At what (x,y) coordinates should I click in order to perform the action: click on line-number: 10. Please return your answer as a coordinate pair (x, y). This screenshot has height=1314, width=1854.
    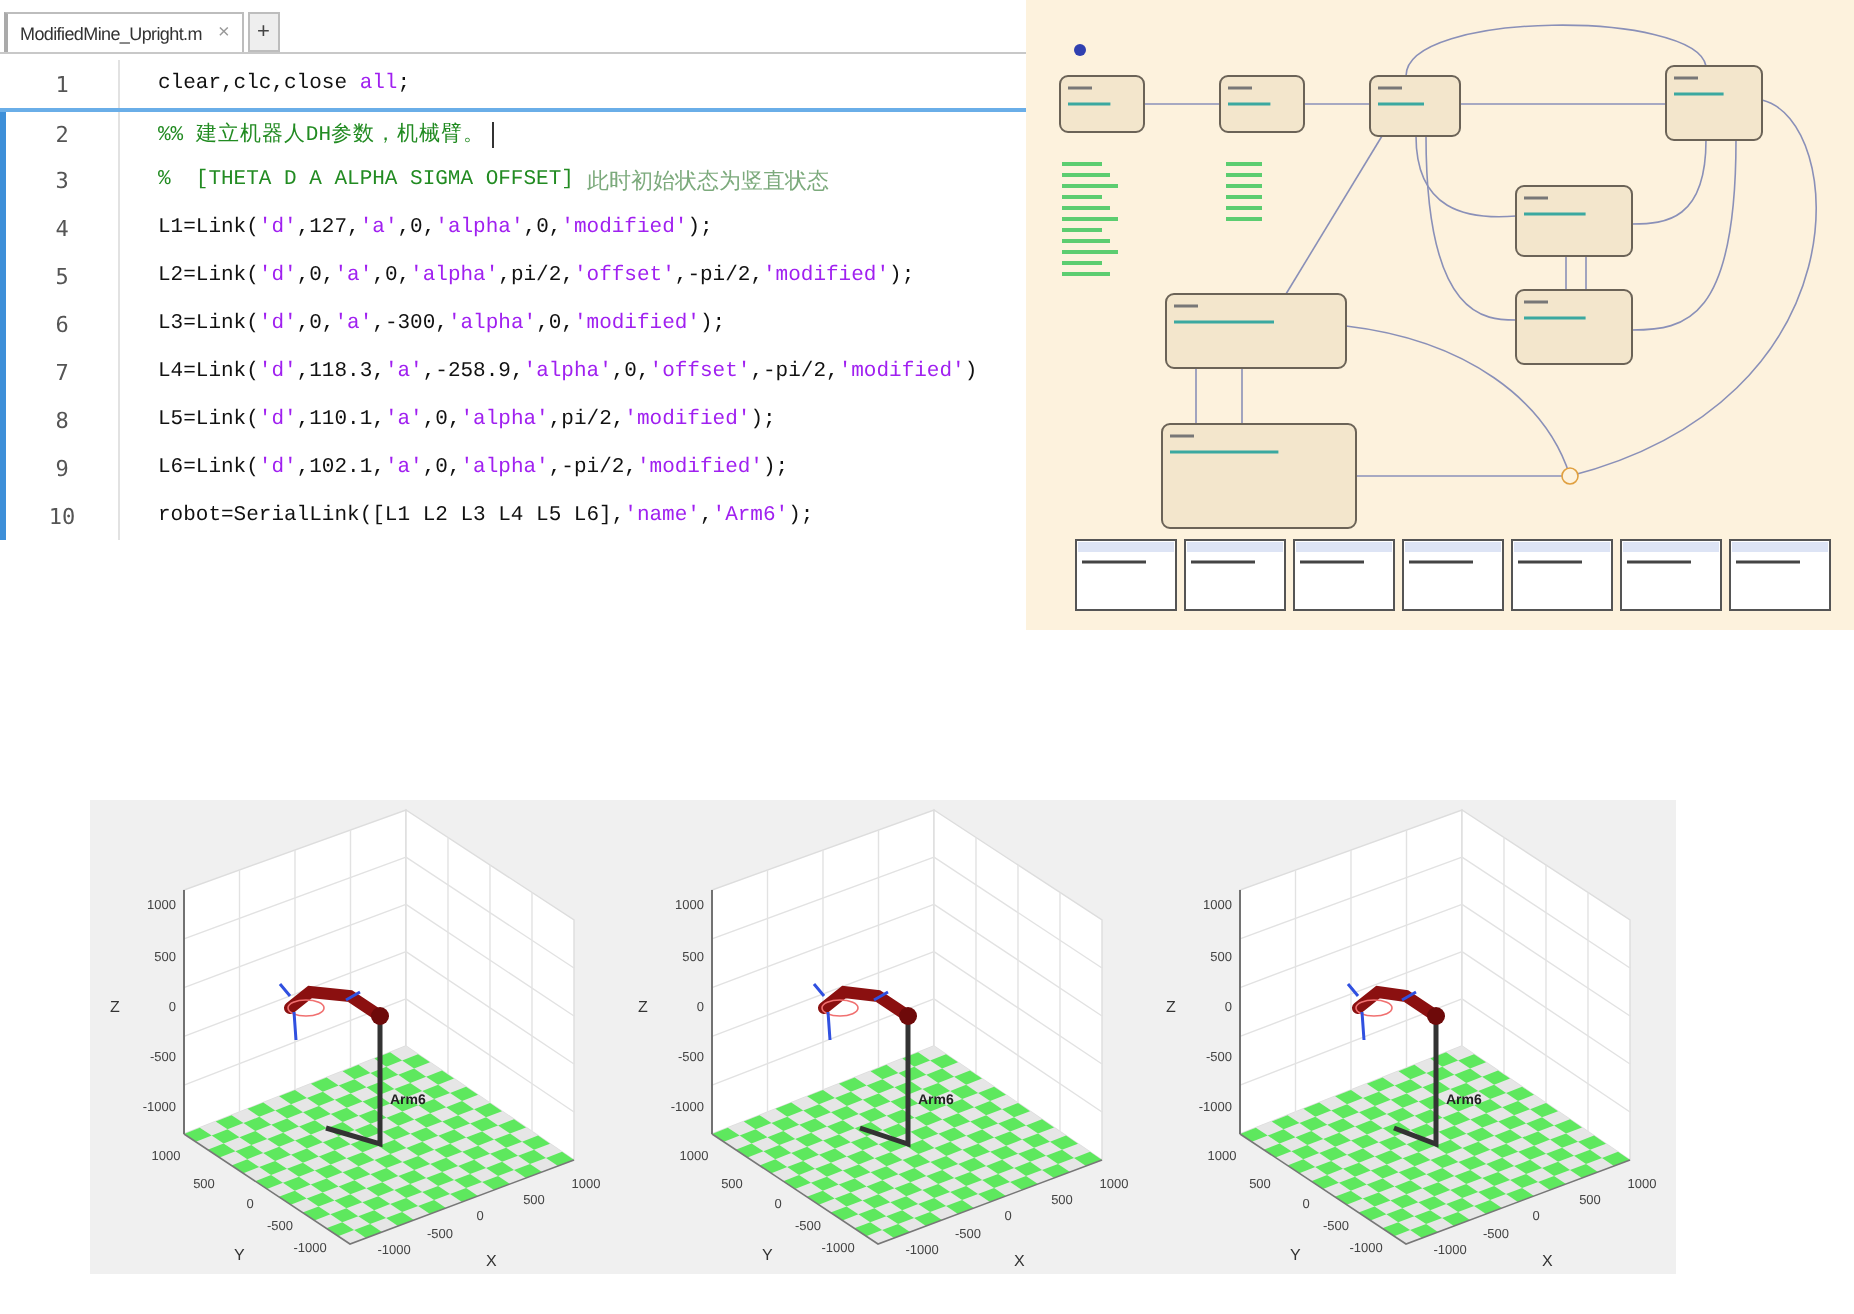
    Looking at the image, I should click on (63, 516).